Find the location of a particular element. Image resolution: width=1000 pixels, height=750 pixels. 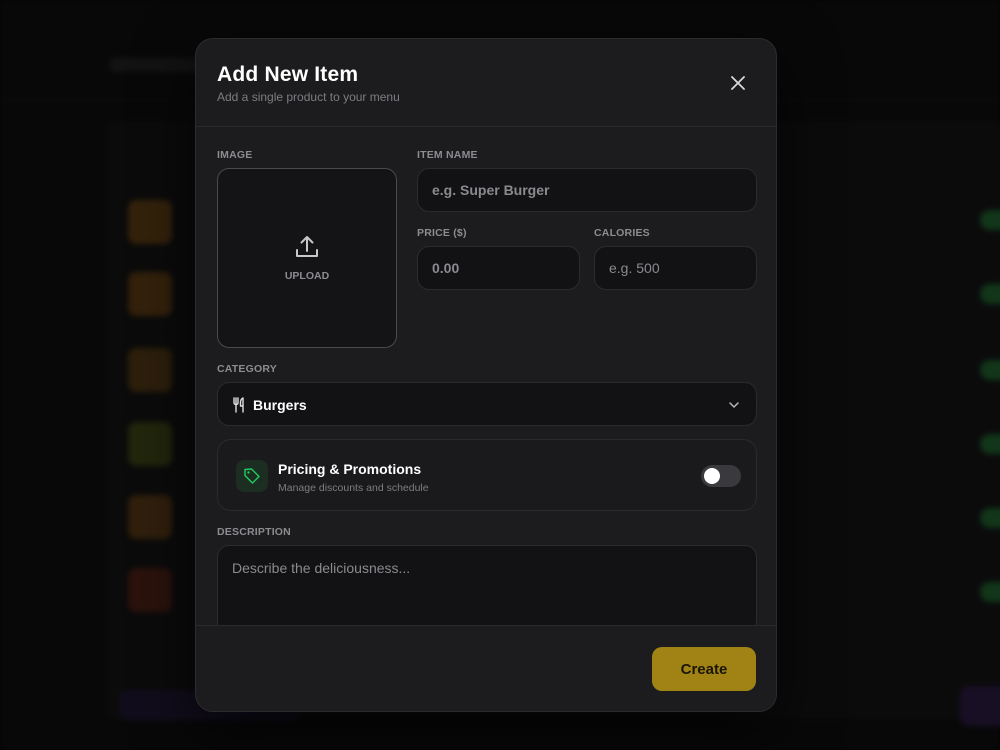

item-name-label: ITEM NAME is located at coordinates (447, 155).